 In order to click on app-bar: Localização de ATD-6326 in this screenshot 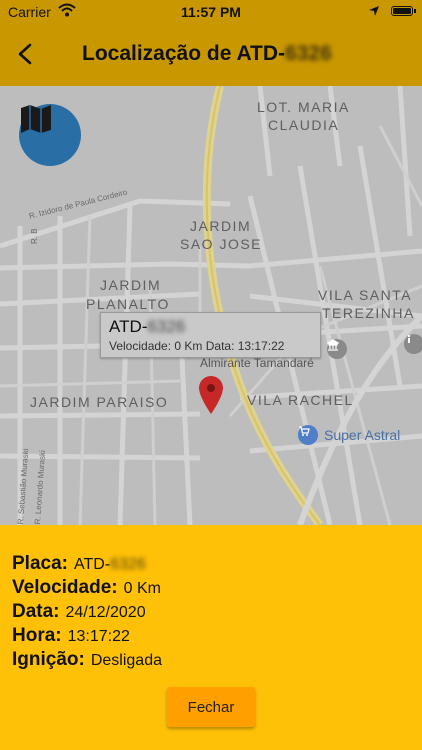, I will do `click(211, 55)`.